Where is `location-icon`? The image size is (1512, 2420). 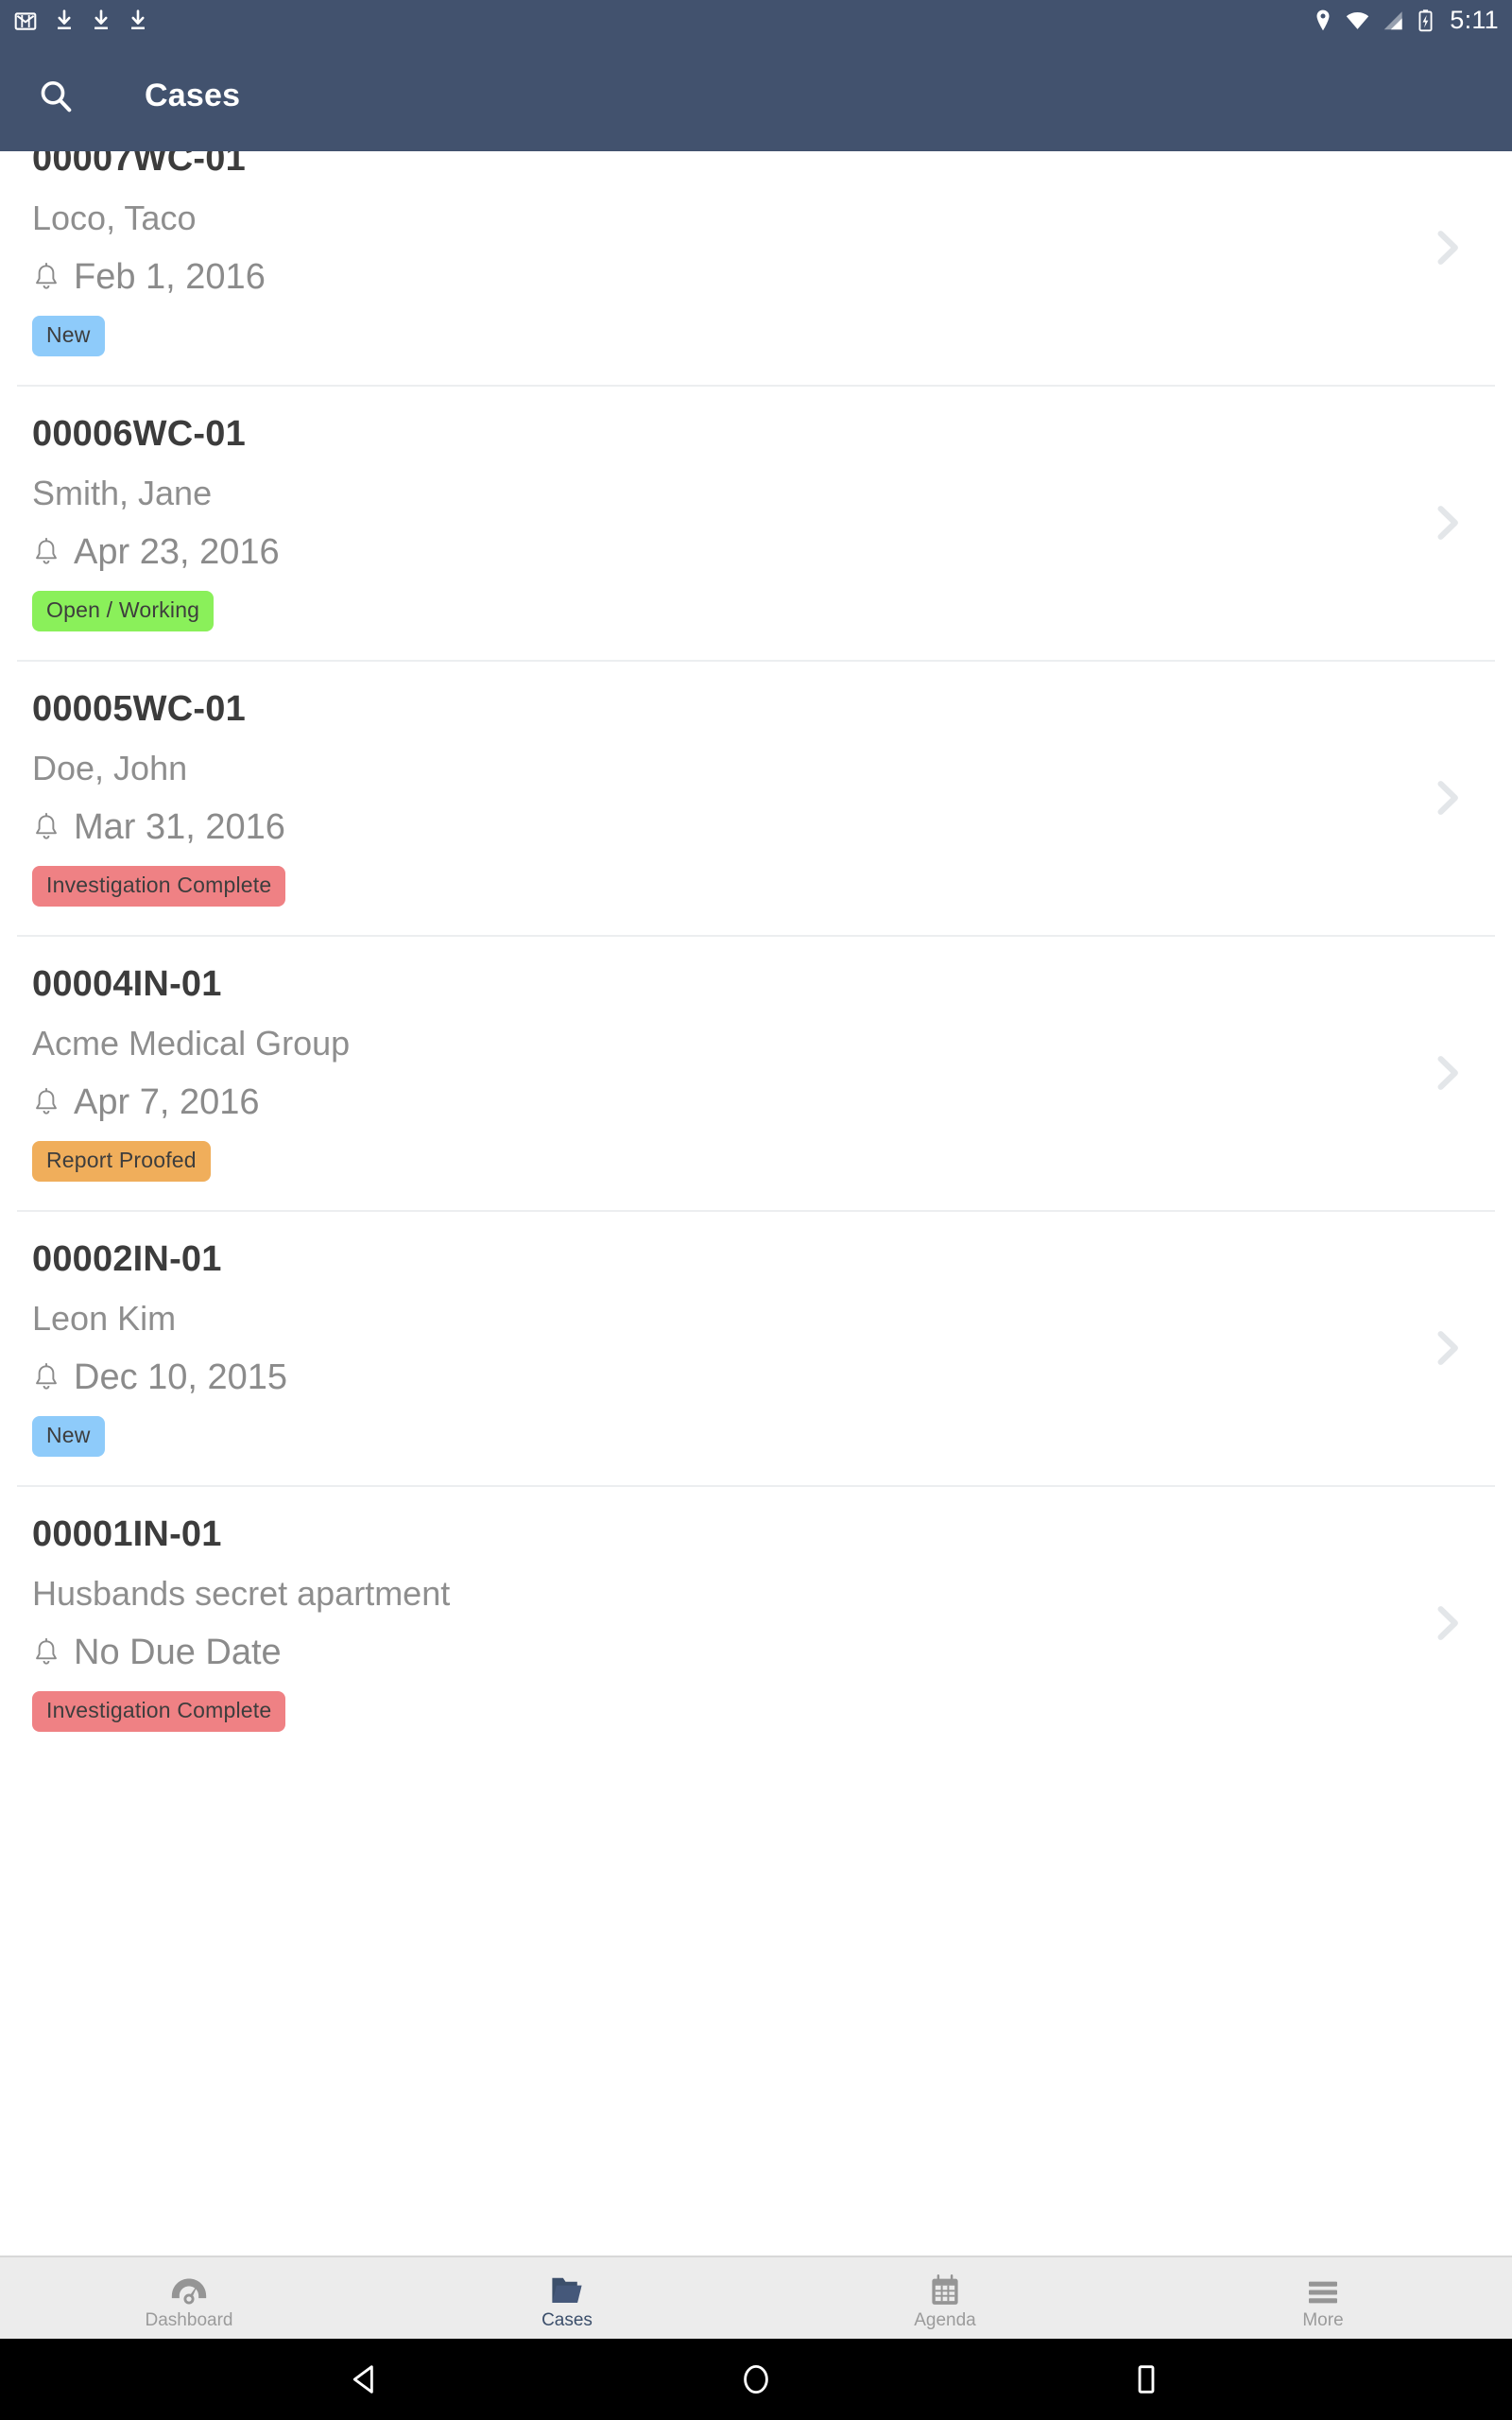
location-icon is located at coordinates (1323, 20).